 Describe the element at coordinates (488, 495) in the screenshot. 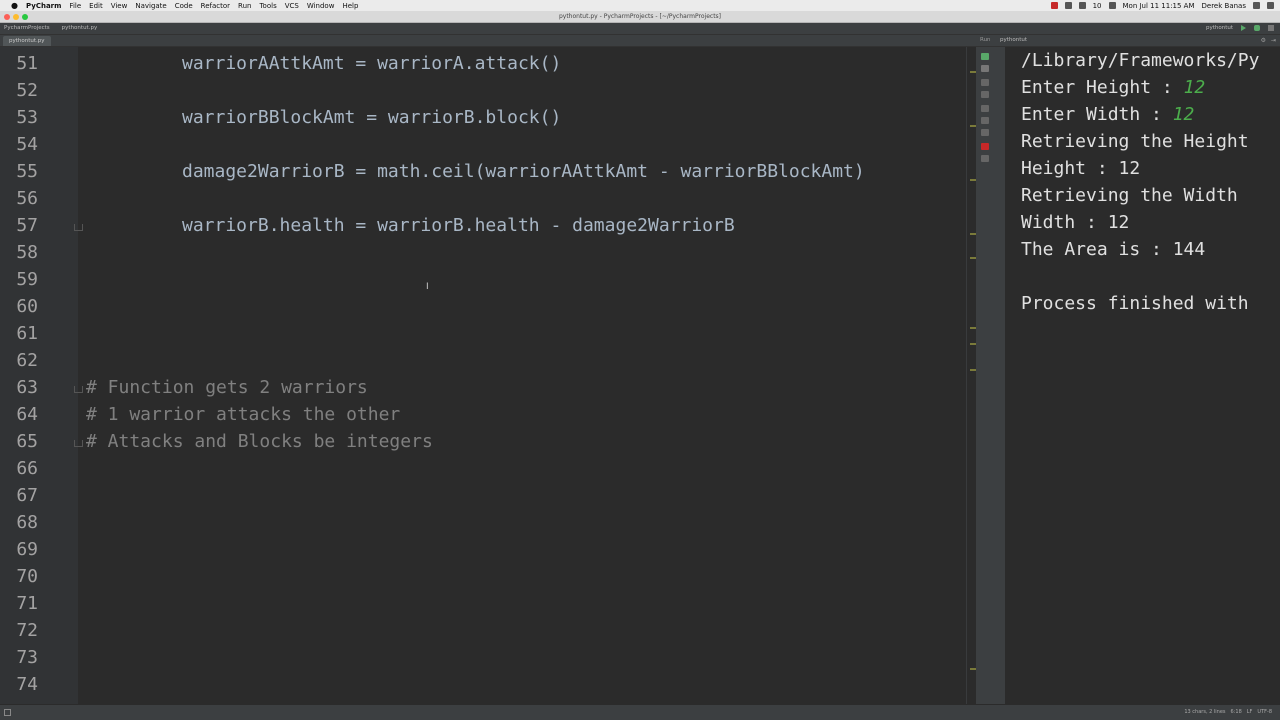

I see `code-line: 67` at that location.